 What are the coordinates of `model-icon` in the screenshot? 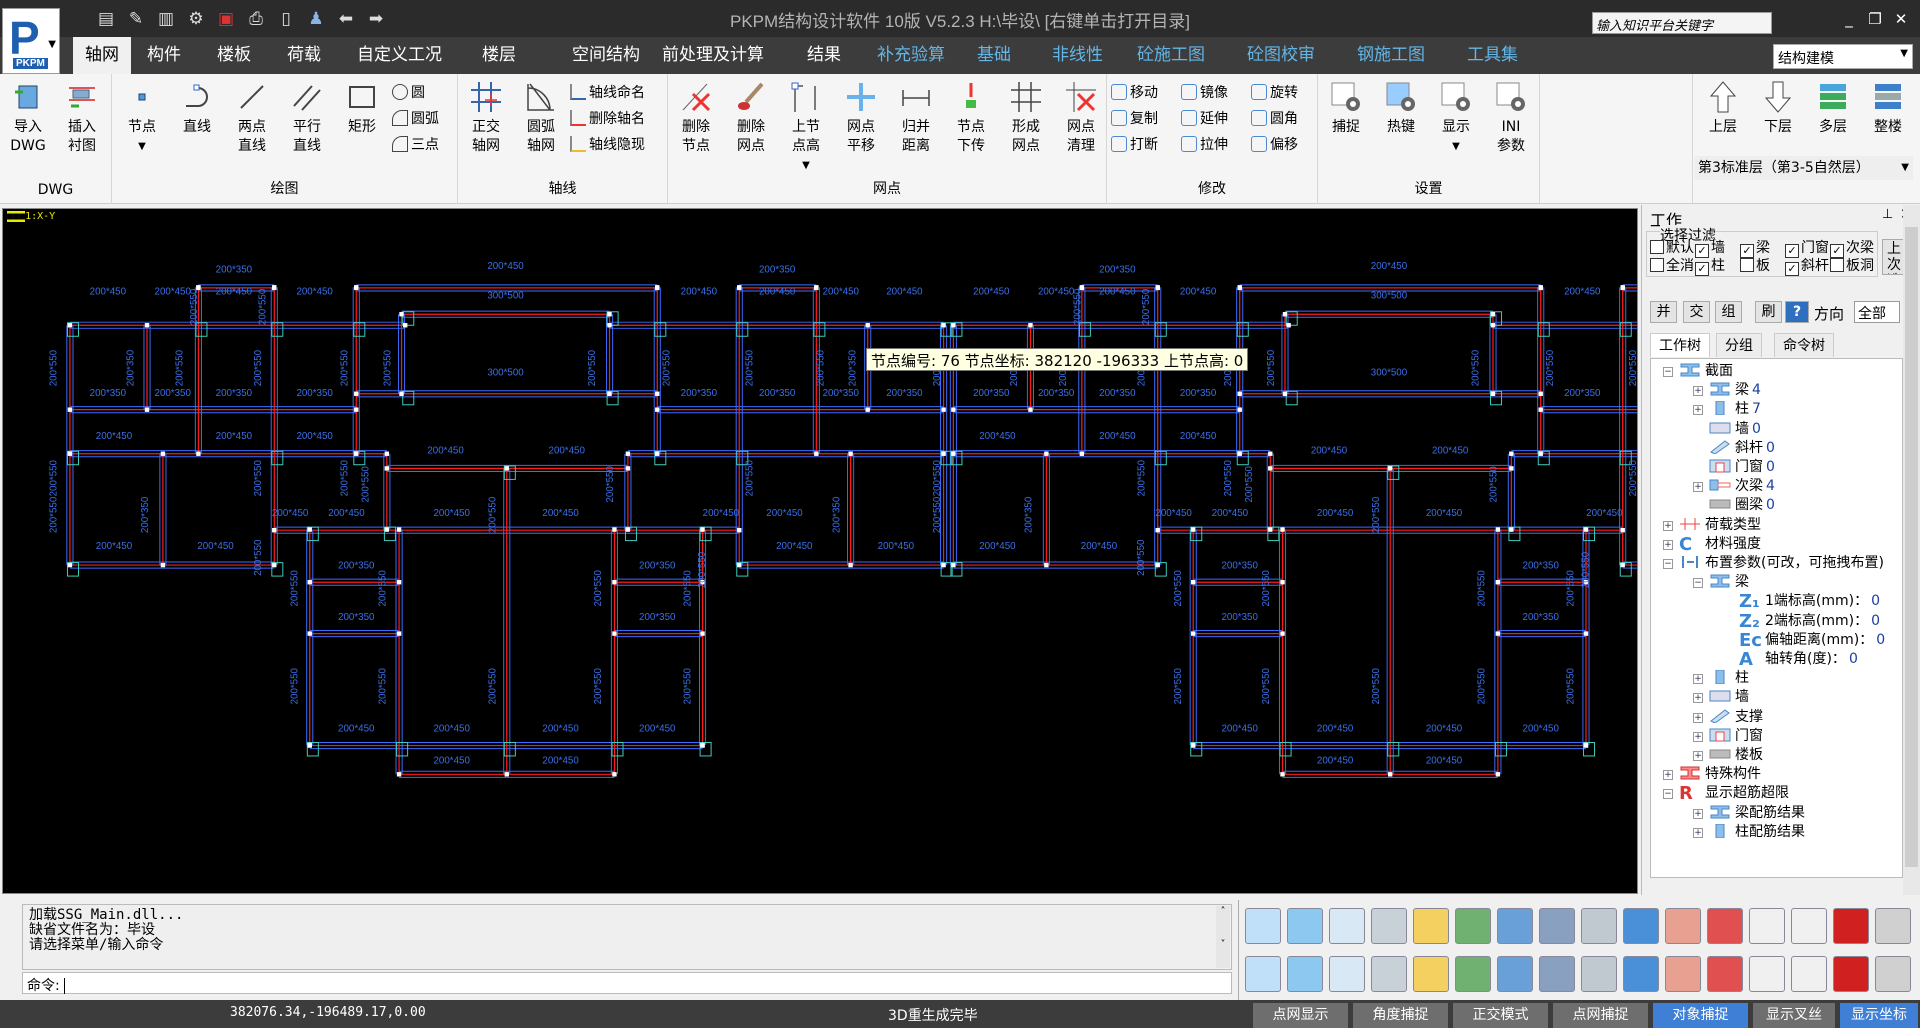 It's located at (1725, 974).